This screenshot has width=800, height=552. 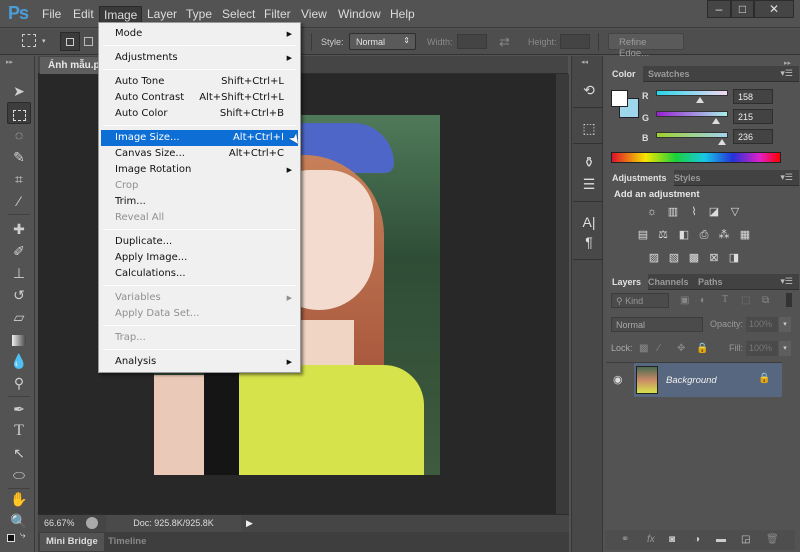 What do you see at coordinates (625, 539) in the screenshot?
I see `link-layers-icon: ⚭` at bounding box center [625, 539].